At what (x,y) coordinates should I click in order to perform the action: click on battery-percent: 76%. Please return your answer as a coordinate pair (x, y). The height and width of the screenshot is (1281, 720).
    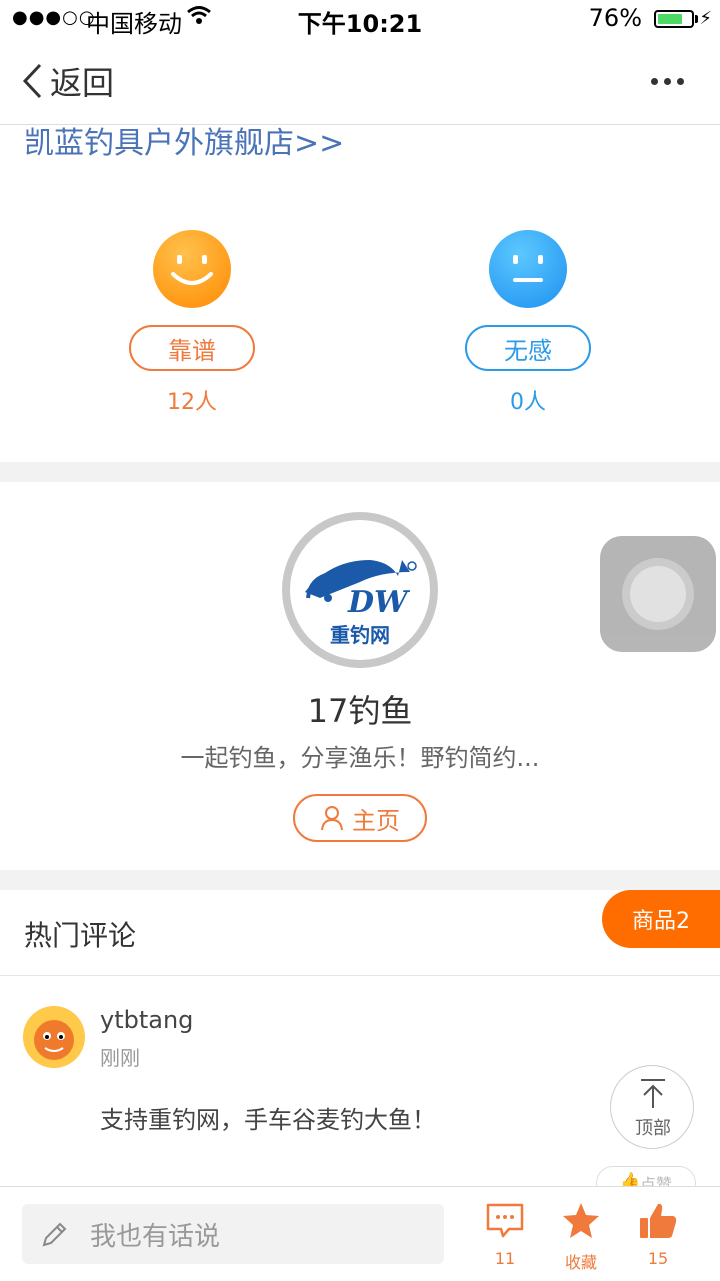
    Looking at the image, I should click on (615, 18).